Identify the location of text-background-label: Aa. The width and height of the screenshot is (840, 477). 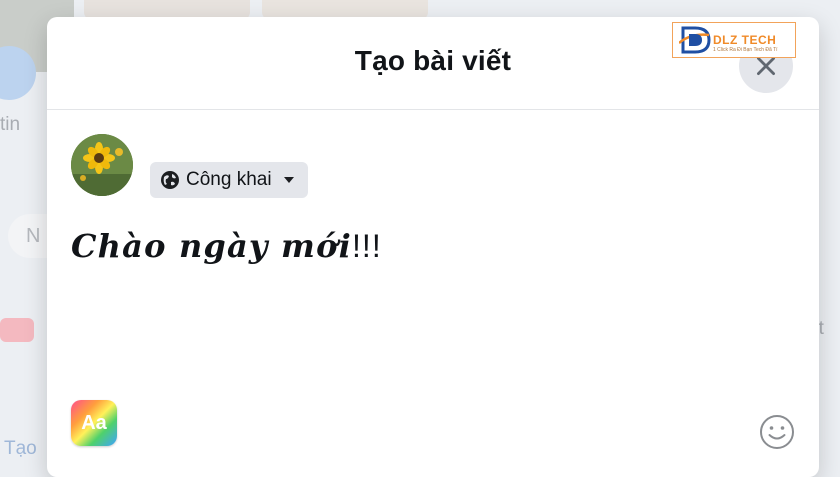
(94, 422).